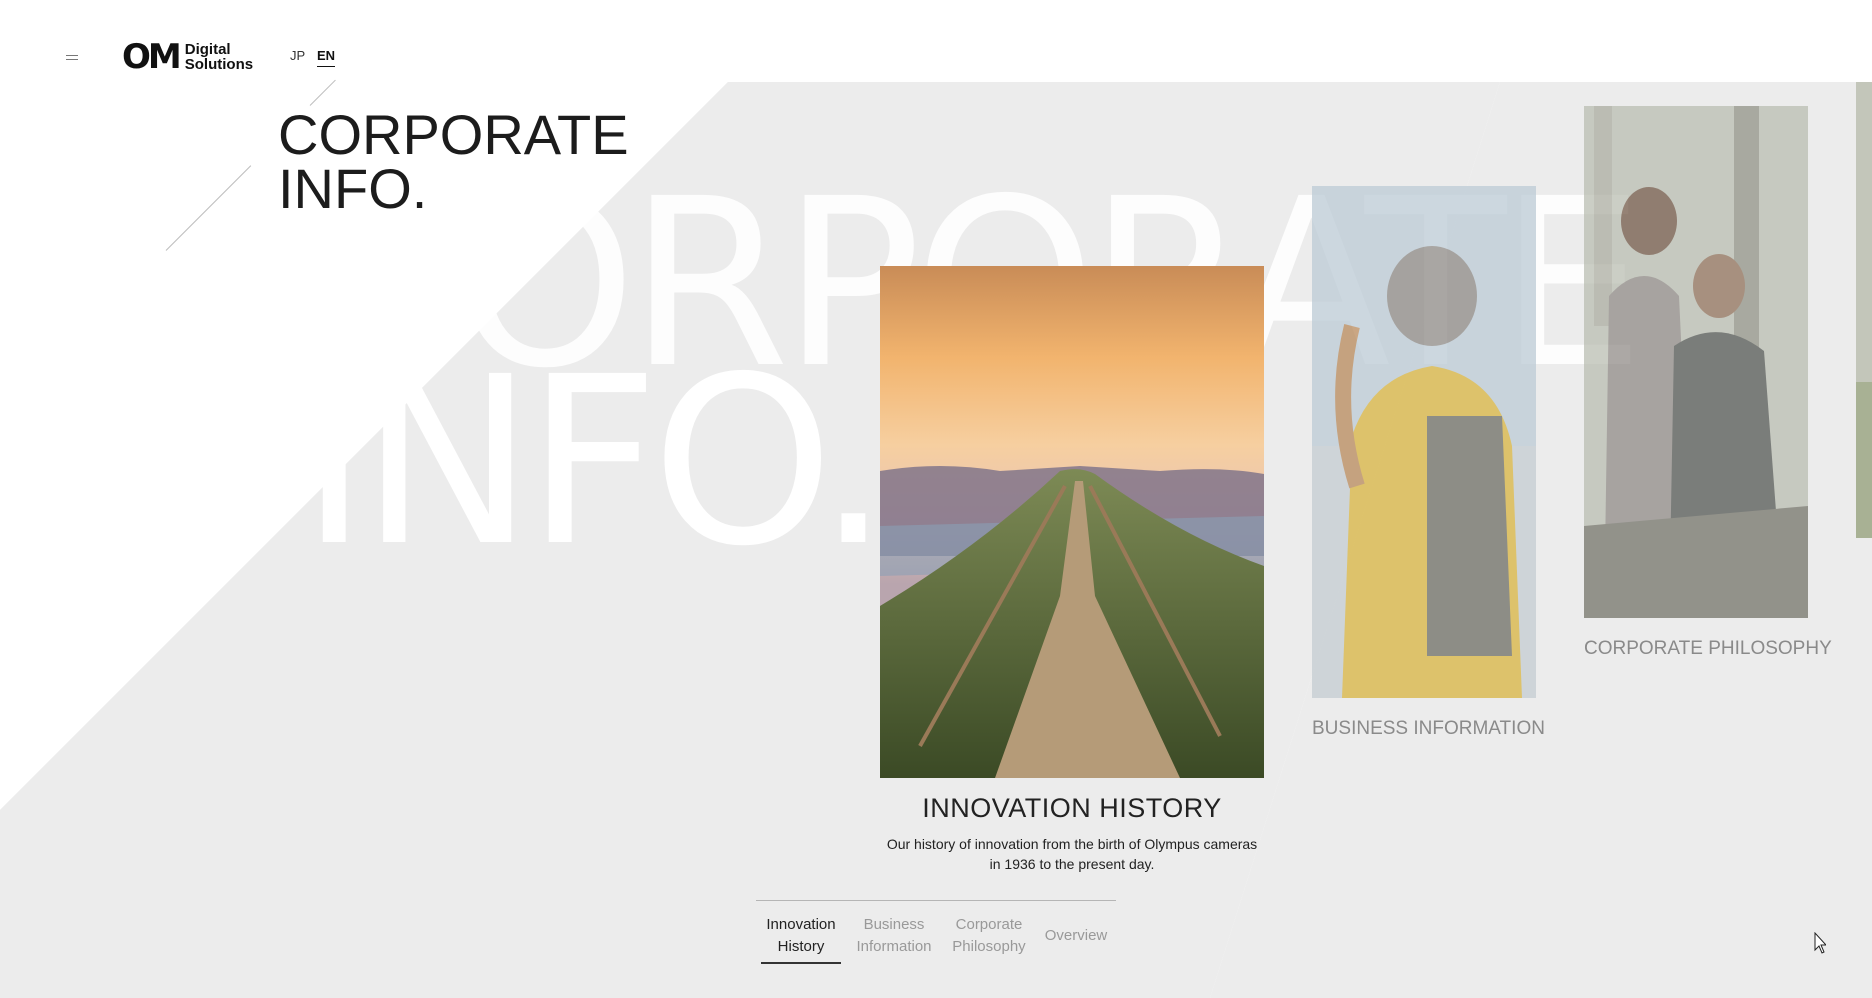 The width and height of the screenshot is (1872, 998). Describe the element at coordinates (152, 57) in the screenshot. I see `logo-mark: OM` at that location.